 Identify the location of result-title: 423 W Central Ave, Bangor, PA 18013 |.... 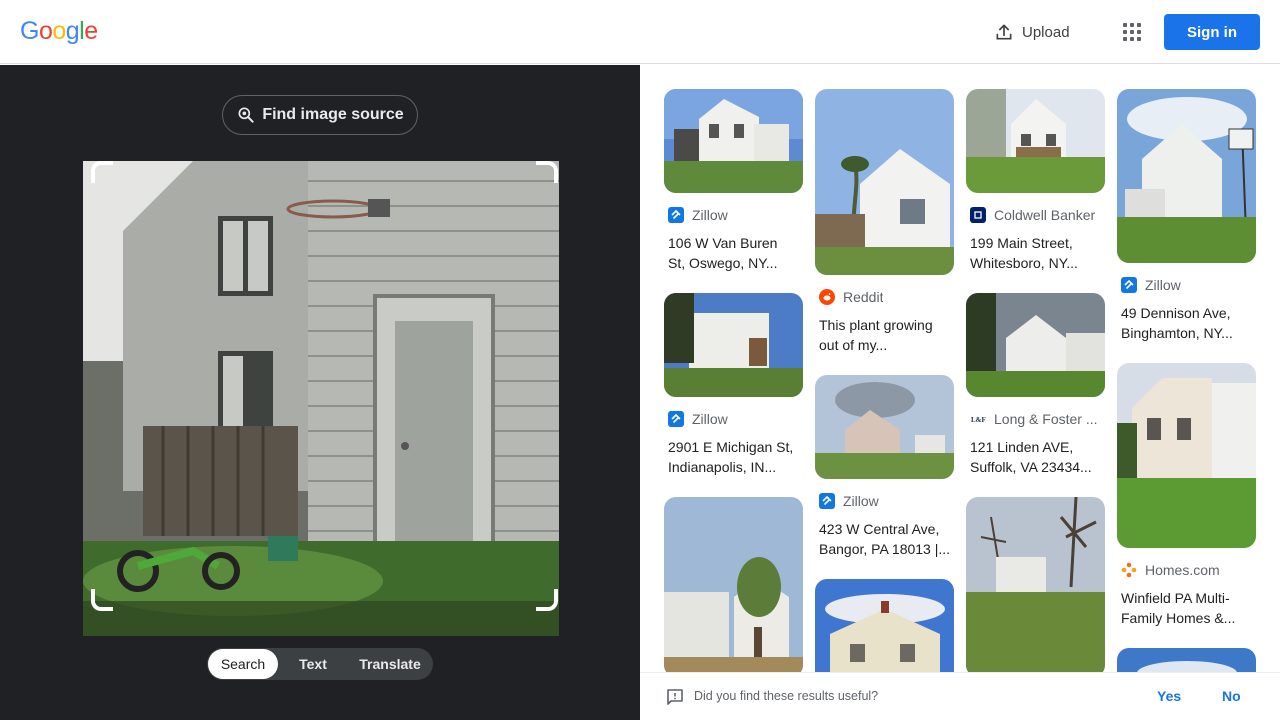
(885, 539).